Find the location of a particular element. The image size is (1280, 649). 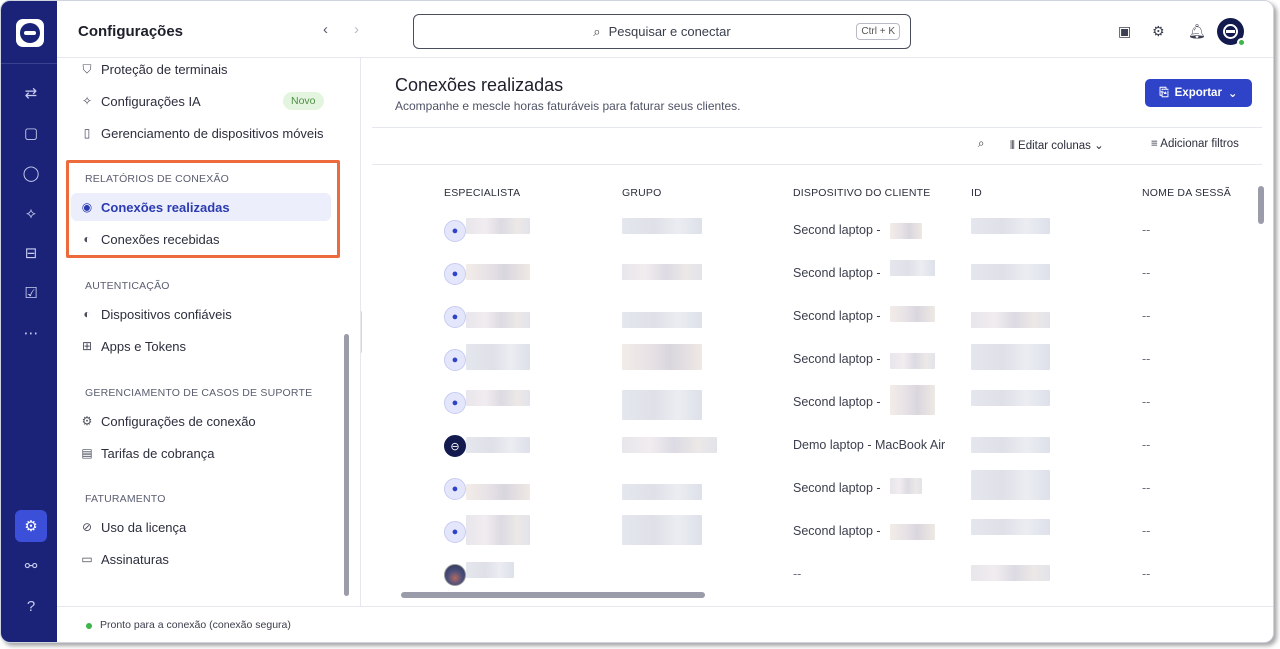

sidebar-item-apps-tokens: ⊞ Apps e Tokens is located at coordinates (132, 346).